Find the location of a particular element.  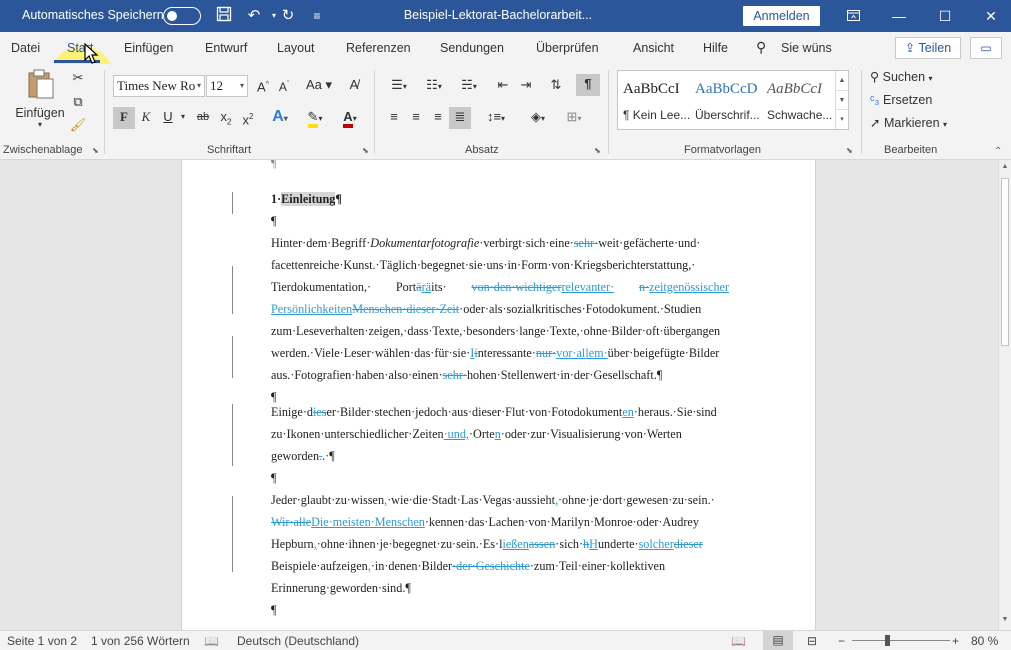

grow-font-icon: A^ is located at coordinates (263, 86).